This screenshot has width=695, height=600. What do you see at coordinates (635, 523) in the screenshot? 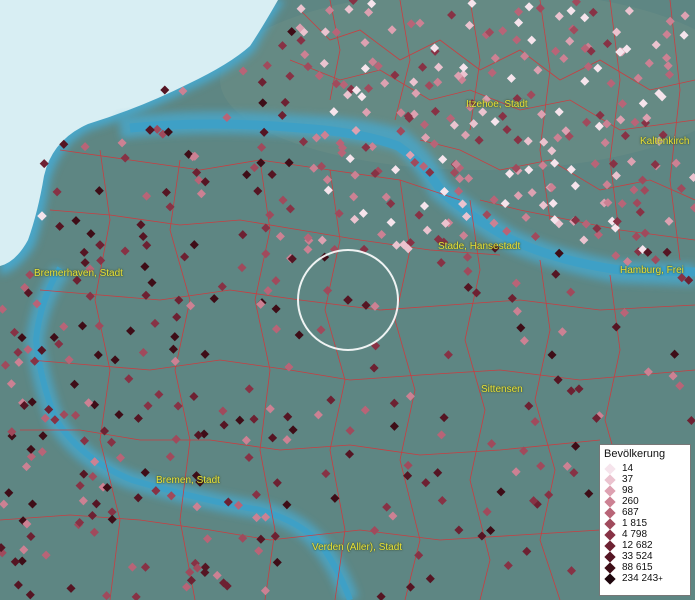
I see `legend-label: 1 815` at bounding box center [635, 523].